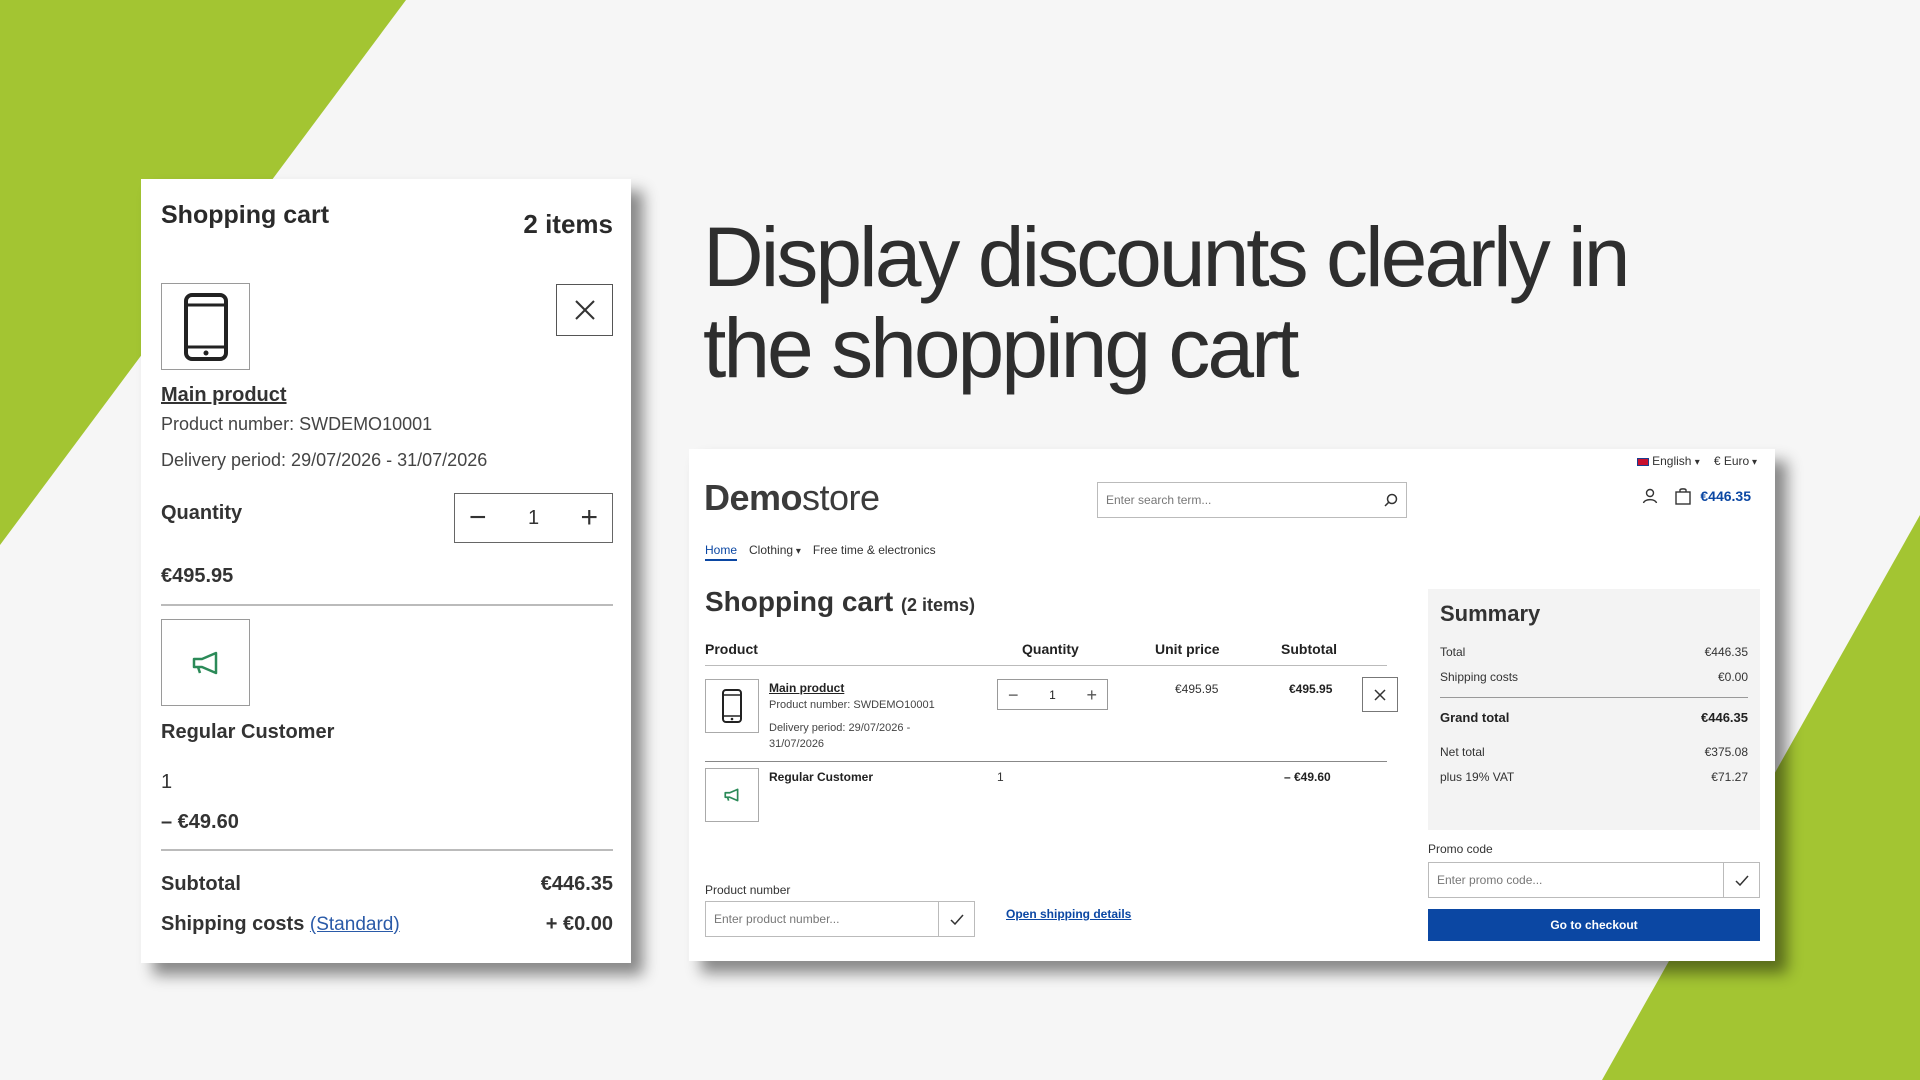 This screenshot has width=1920, height=1080. I want to click on delivery-period-line-2: 31/07/2026, so click(797, 744).